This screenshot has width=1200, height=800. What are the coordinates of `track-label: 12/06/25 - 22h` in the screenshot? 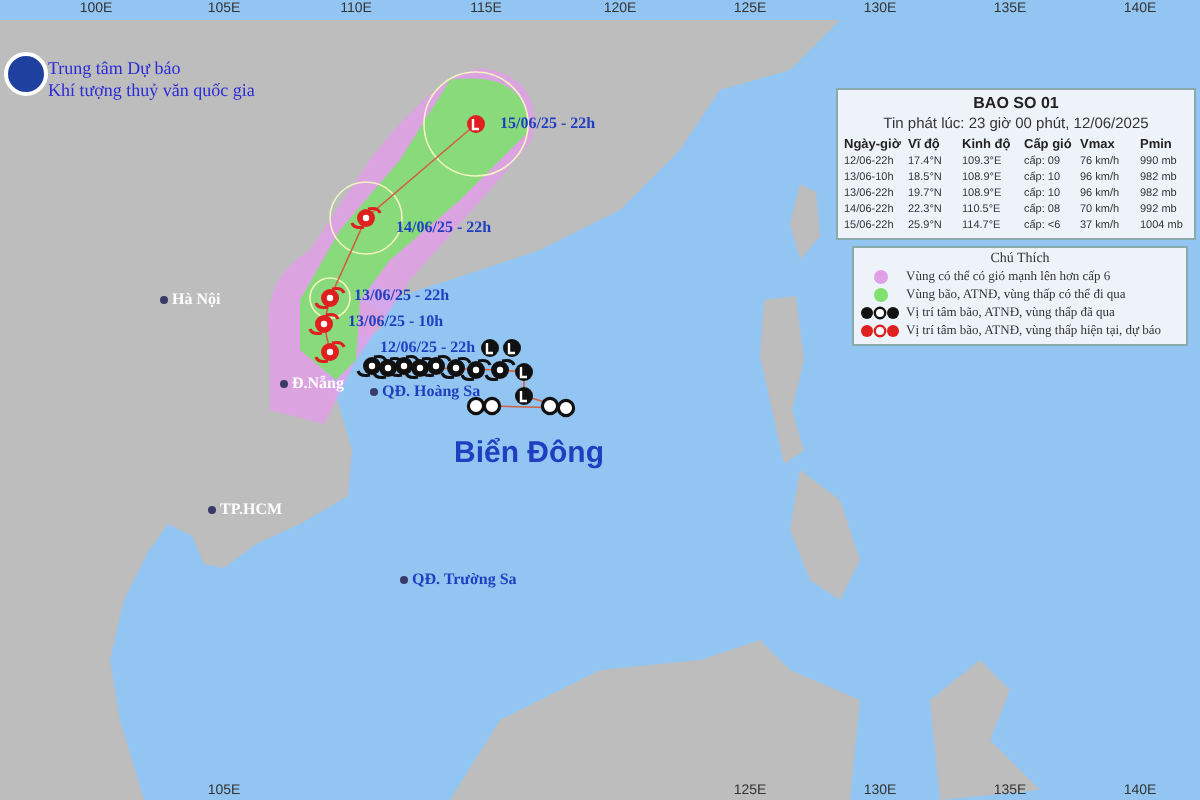 It's located at (428, 347).